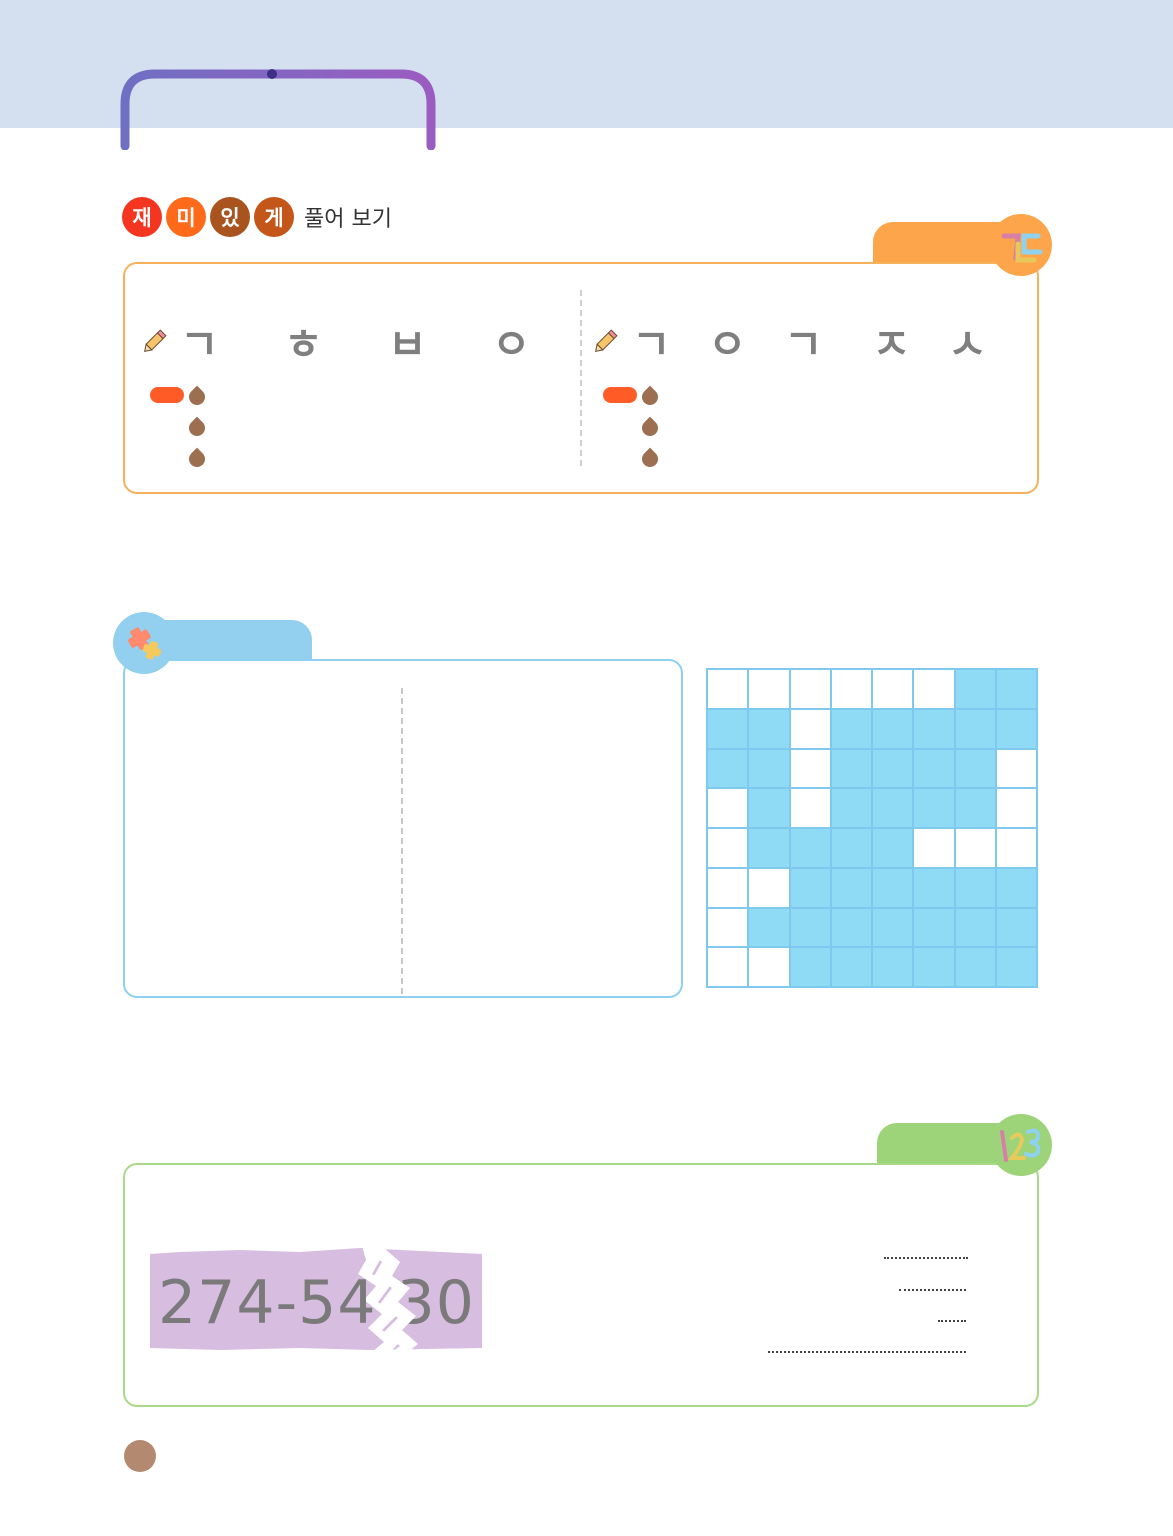 This screenshot has height=1536, width=1173. I want to click on tear-gap, so click(391, 1300).